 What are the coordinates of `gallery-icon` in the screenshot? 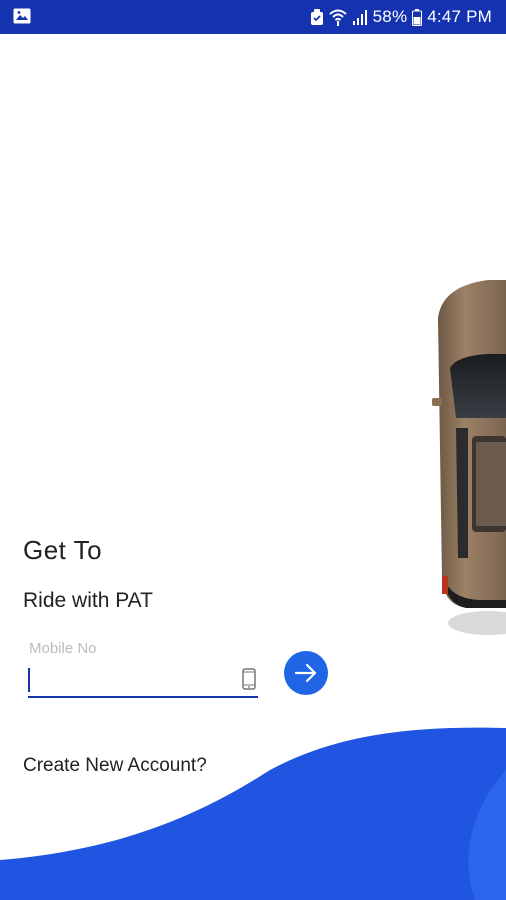 It's located at (22, 18).